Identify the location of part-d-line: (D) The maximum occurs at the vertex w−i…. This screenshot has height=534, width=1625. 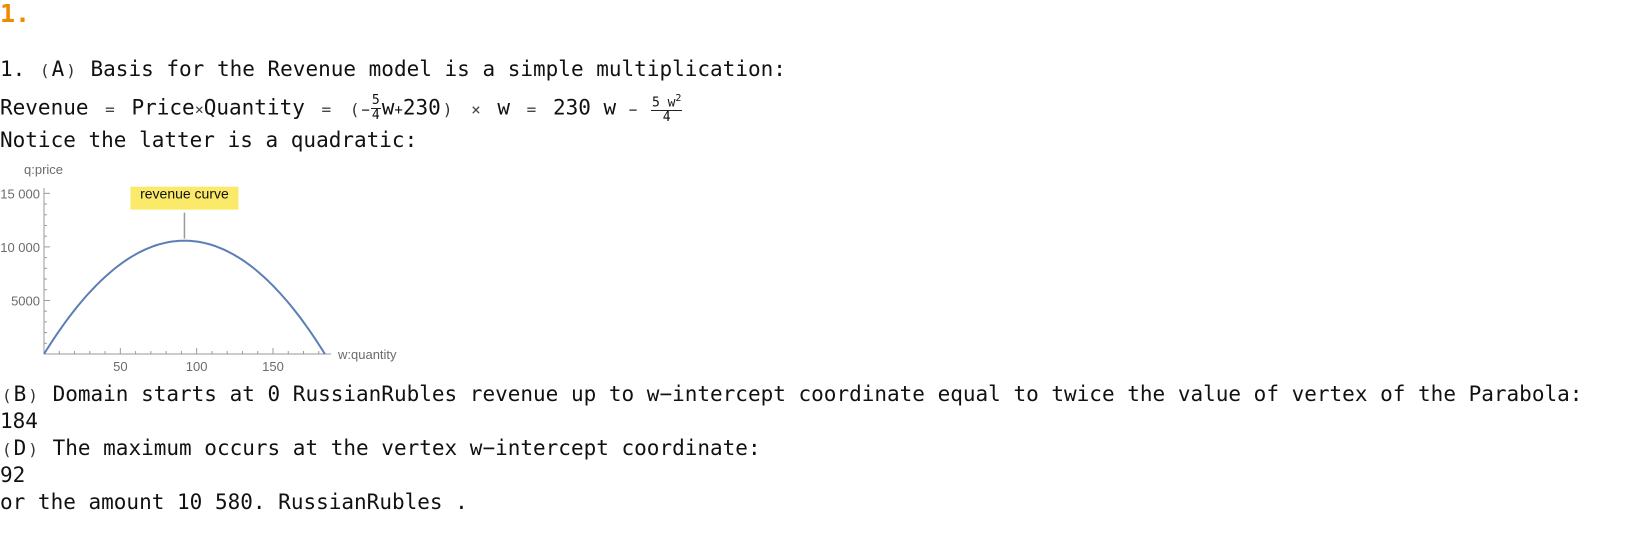
(380, 449).